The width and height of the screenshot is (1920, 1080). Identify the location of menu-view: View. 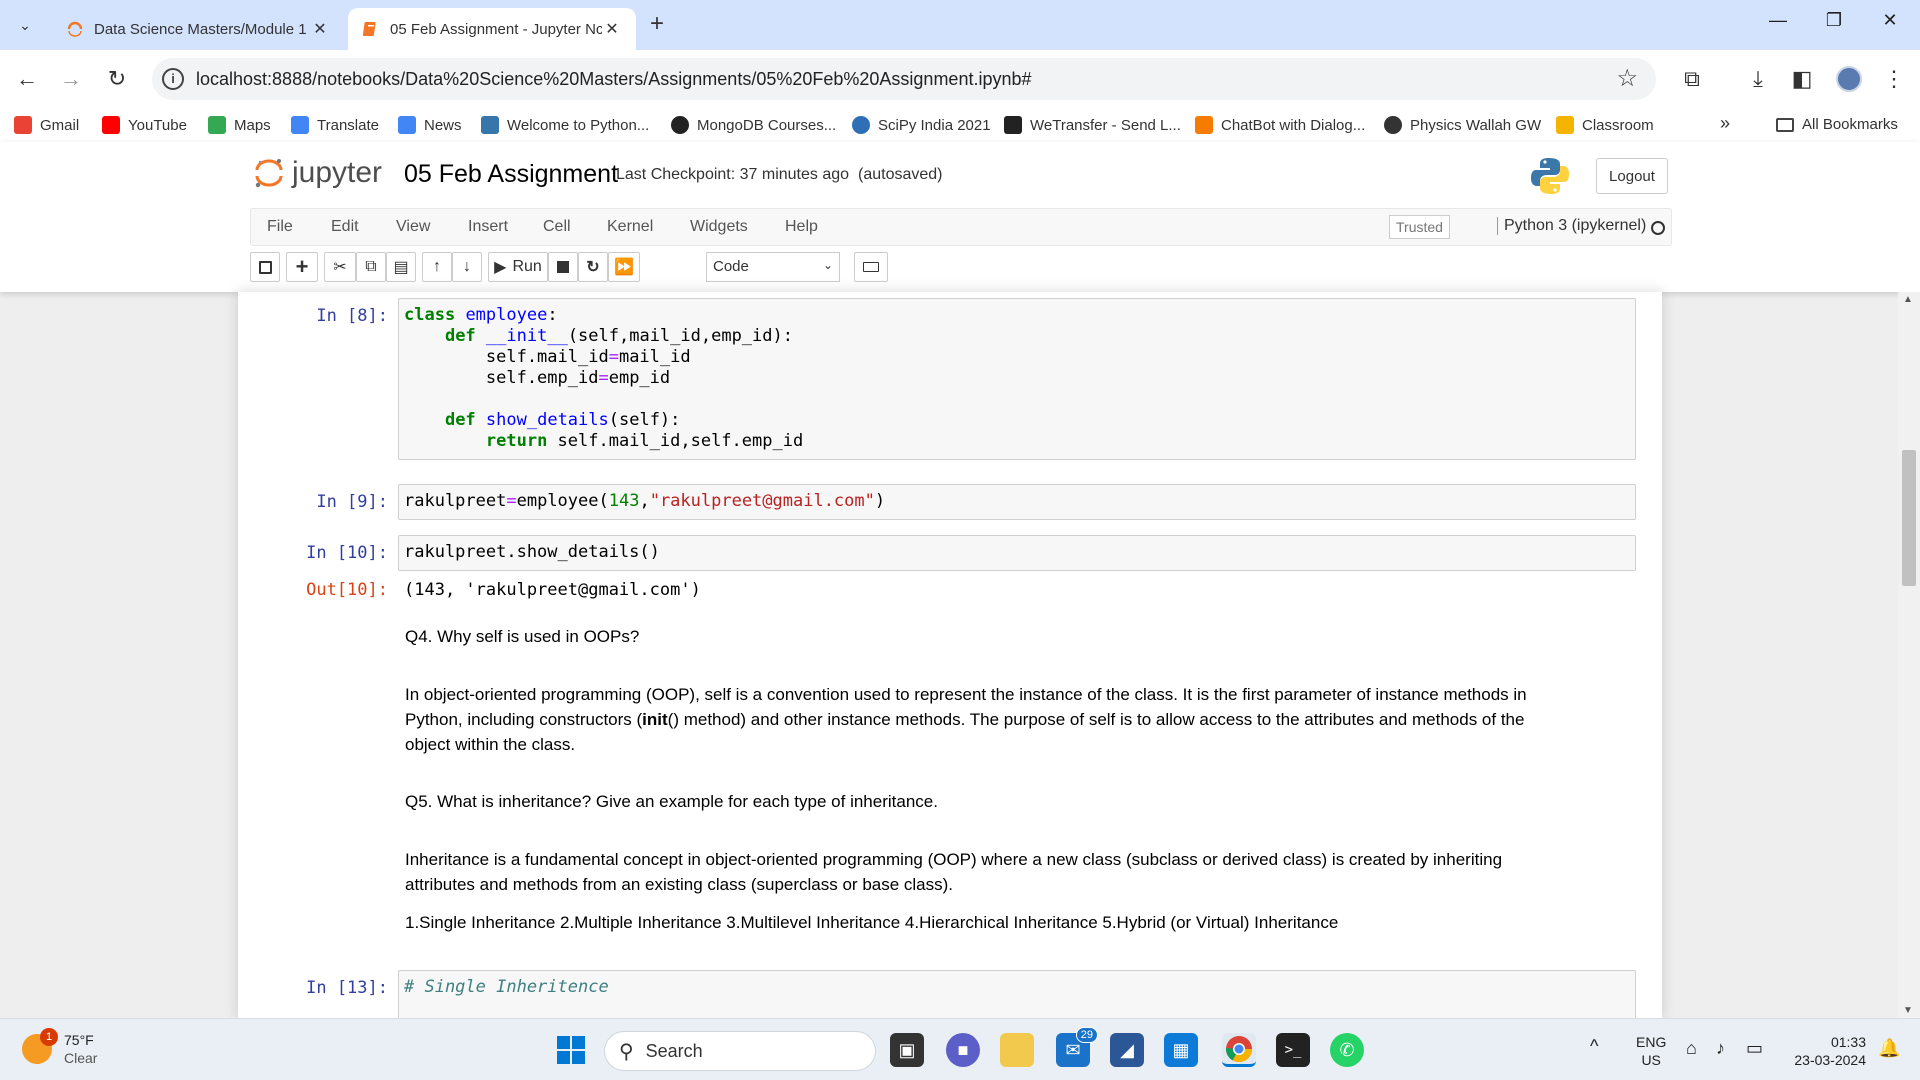
(413, 227).